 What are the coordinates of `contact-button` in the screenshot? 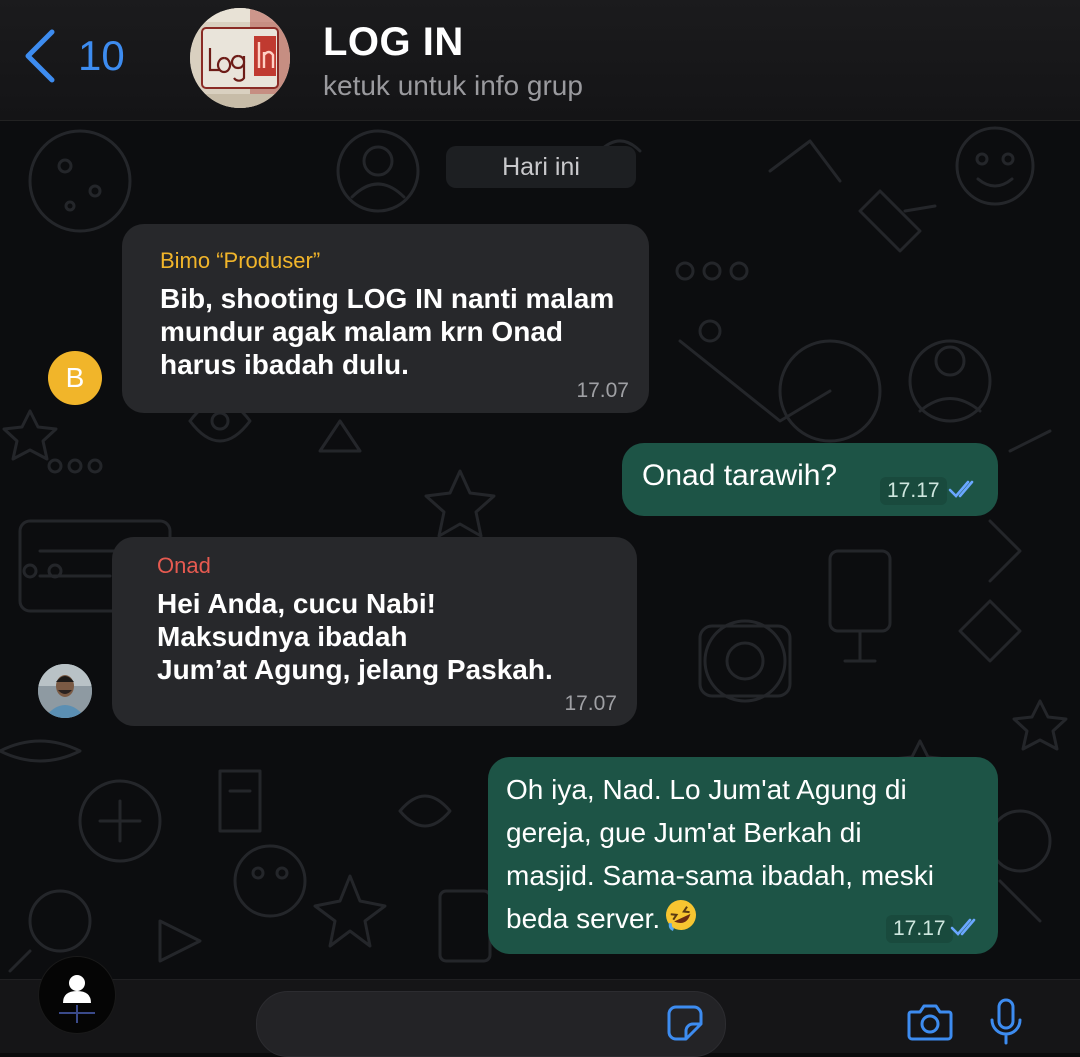 It's located at (77, 995).